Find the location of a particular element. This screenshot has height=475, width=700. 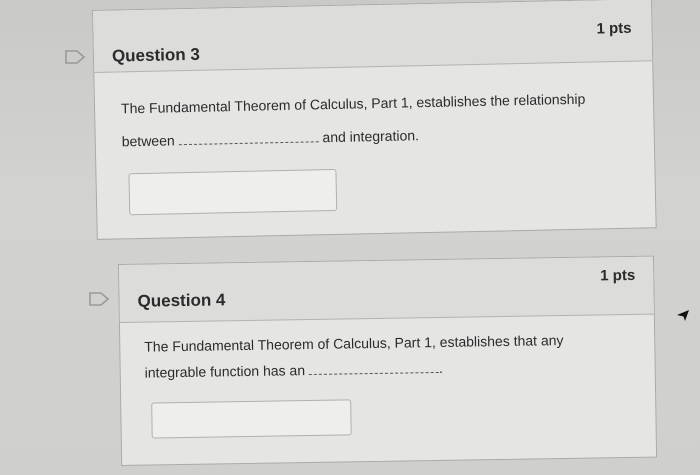

question-3-header: Question 3 1 pts is located at coordinates (373, 36).